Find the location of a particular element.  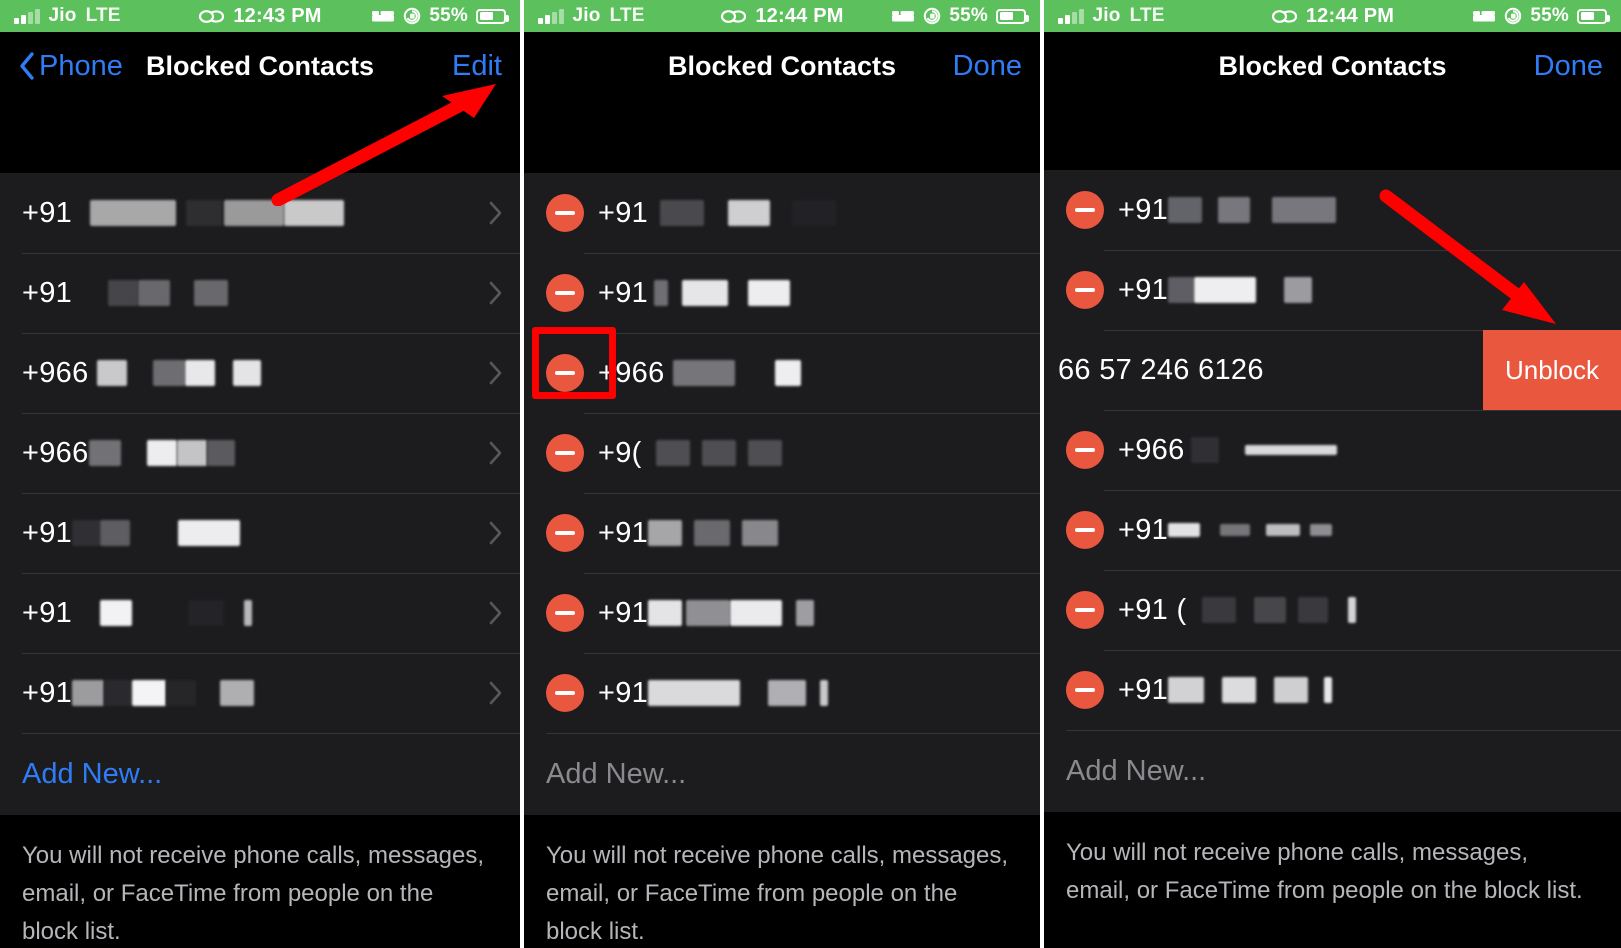

call-link-icon is located at coordinates (212, 16).